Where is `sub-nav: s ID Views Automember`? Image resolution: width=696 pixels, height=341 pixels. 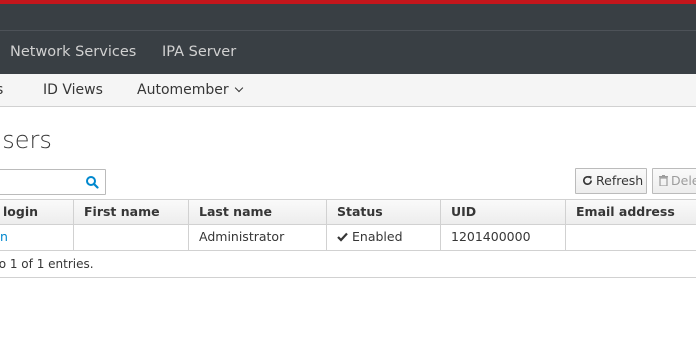 sub-nav: s ID Views Automember is located at coordinates (348, 90).